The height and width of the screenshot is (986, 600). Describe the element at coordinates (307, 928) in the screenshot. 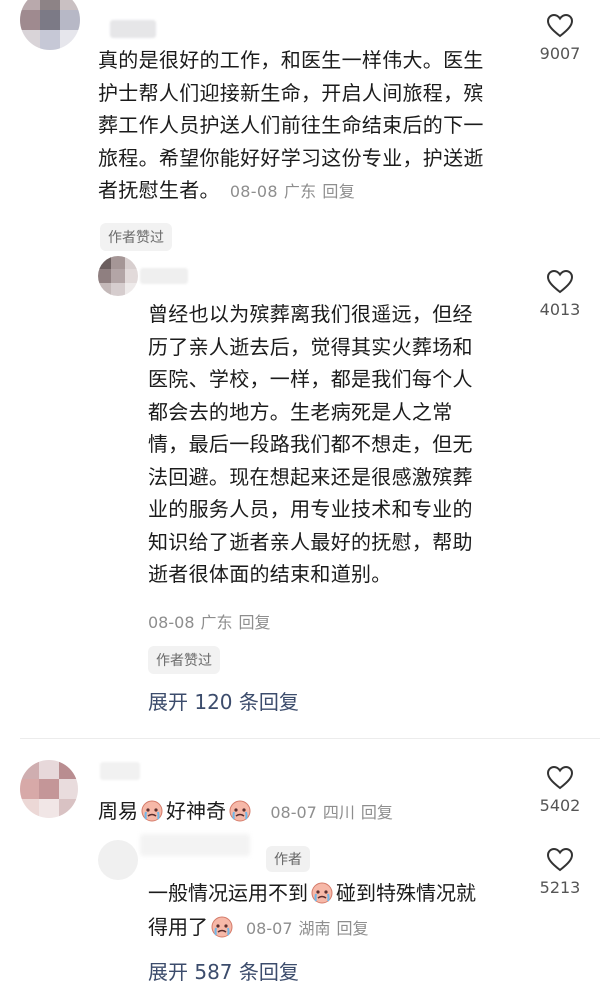

I see `comment-meta: 08-07 湖南 回复` at that location.